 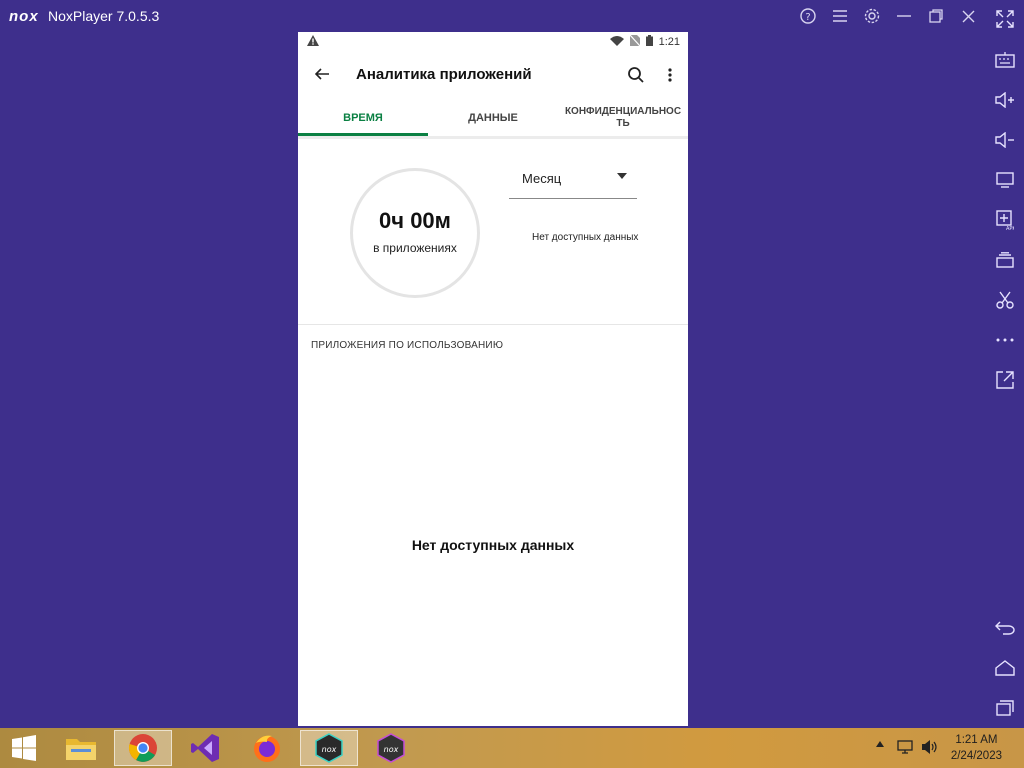 What do you see at coordinates (363, 118) in the screenshot?
I see `tab-time: ВРЕМЯ` at bounding box center [363, 118].